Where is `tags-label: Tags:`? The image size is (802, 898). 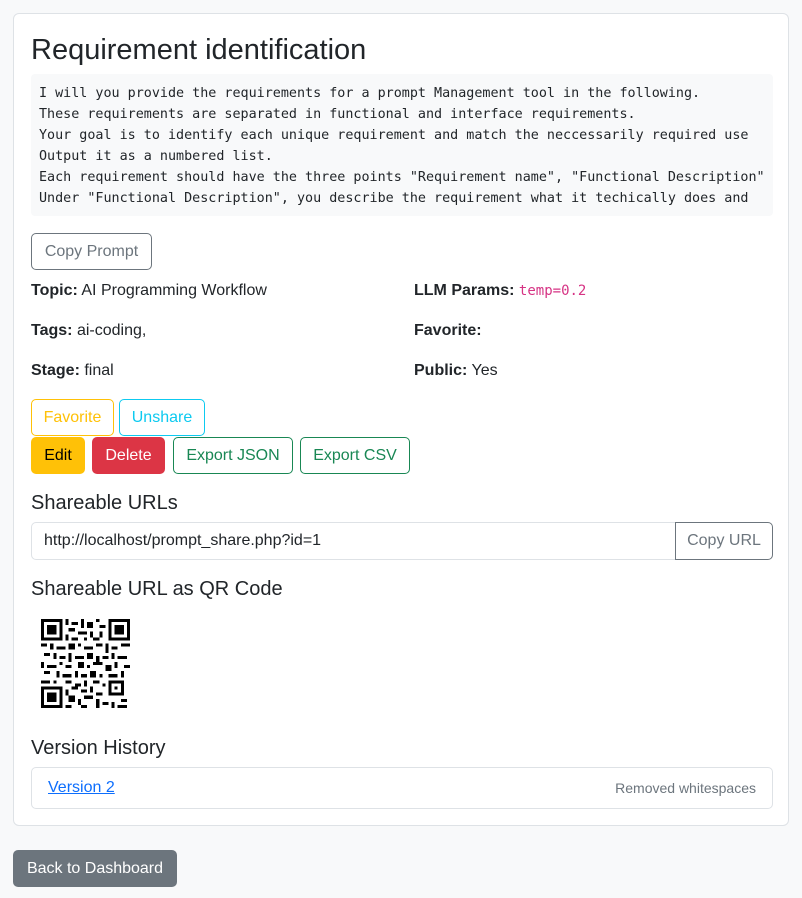
tags-label: Tags: is located at coordinates (52, 330).